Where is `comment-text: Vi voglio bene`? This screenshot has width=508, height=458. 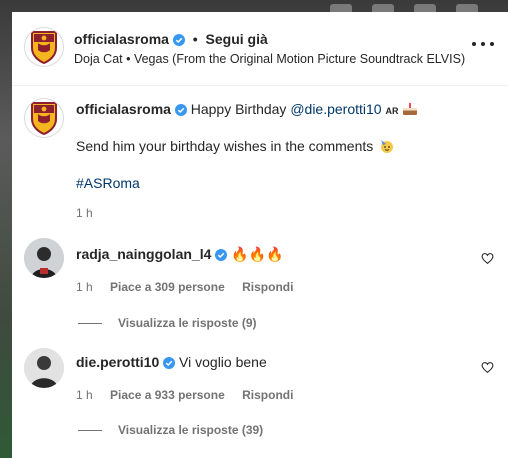 comment-text: Vi voglio bene is located at coordinates (223, 362).